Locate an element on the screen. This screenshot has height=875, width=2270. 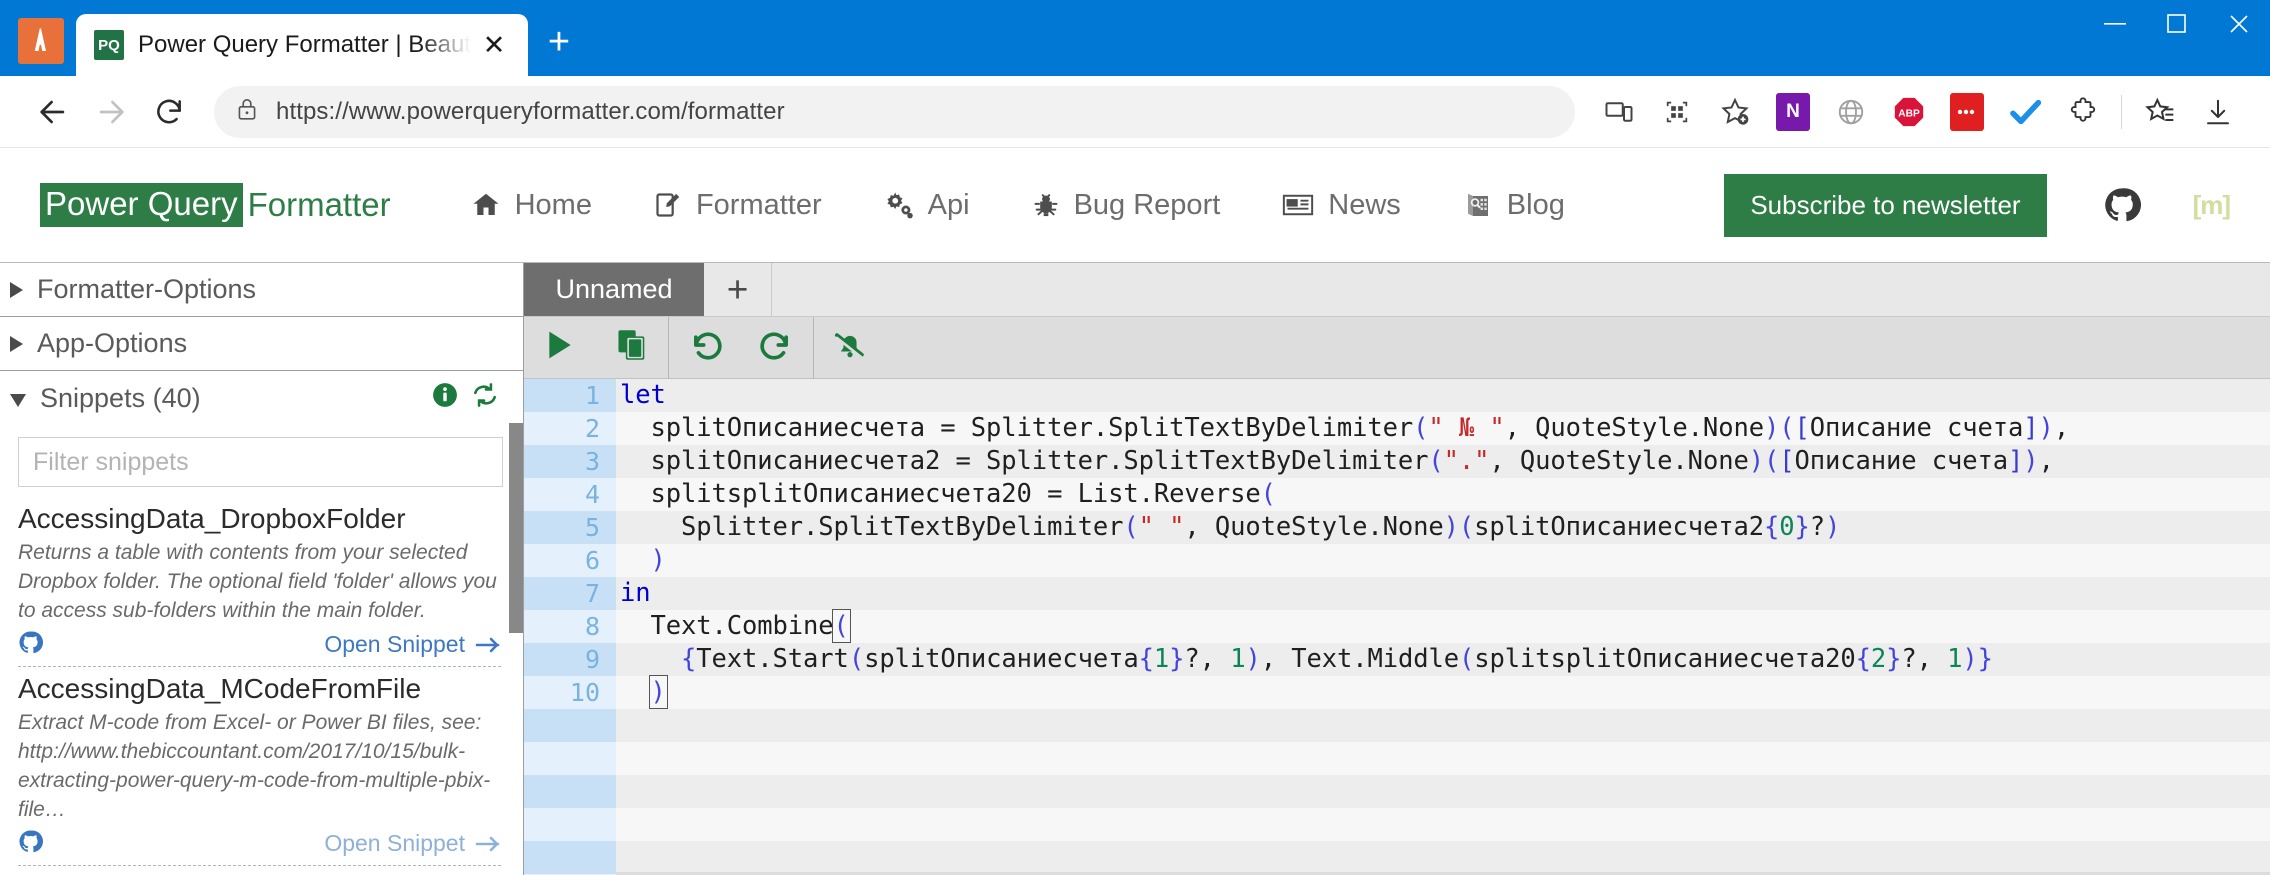
edit-icon is located at coordinates (668, 205).